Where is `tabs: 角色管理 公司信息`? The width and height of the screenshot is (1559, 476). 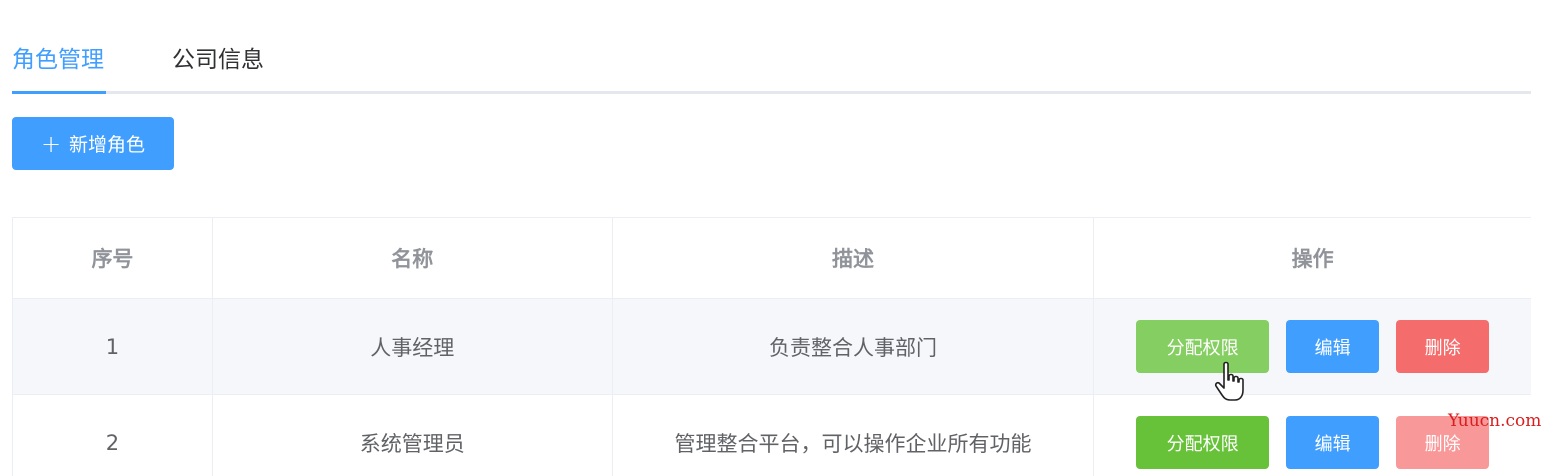 tabs: 角色管理 公司信息 is located at coordinates (771, 66).